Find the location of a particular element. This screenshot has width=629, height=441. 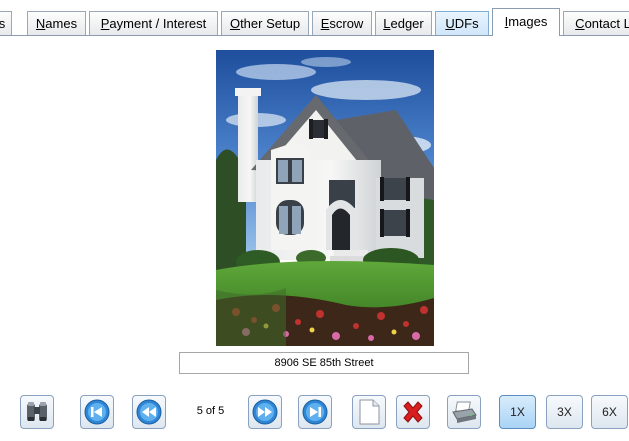

tab-ledger-label: edger is located at coordinates (407, 23).